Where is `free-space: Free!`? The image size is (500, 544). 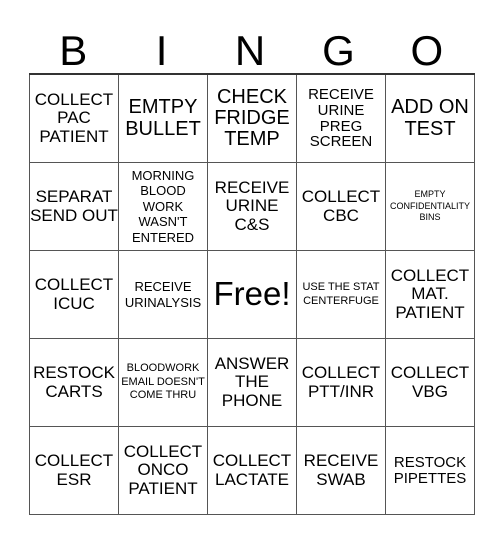 free-space: Free! is located at coordinates (252, 294).